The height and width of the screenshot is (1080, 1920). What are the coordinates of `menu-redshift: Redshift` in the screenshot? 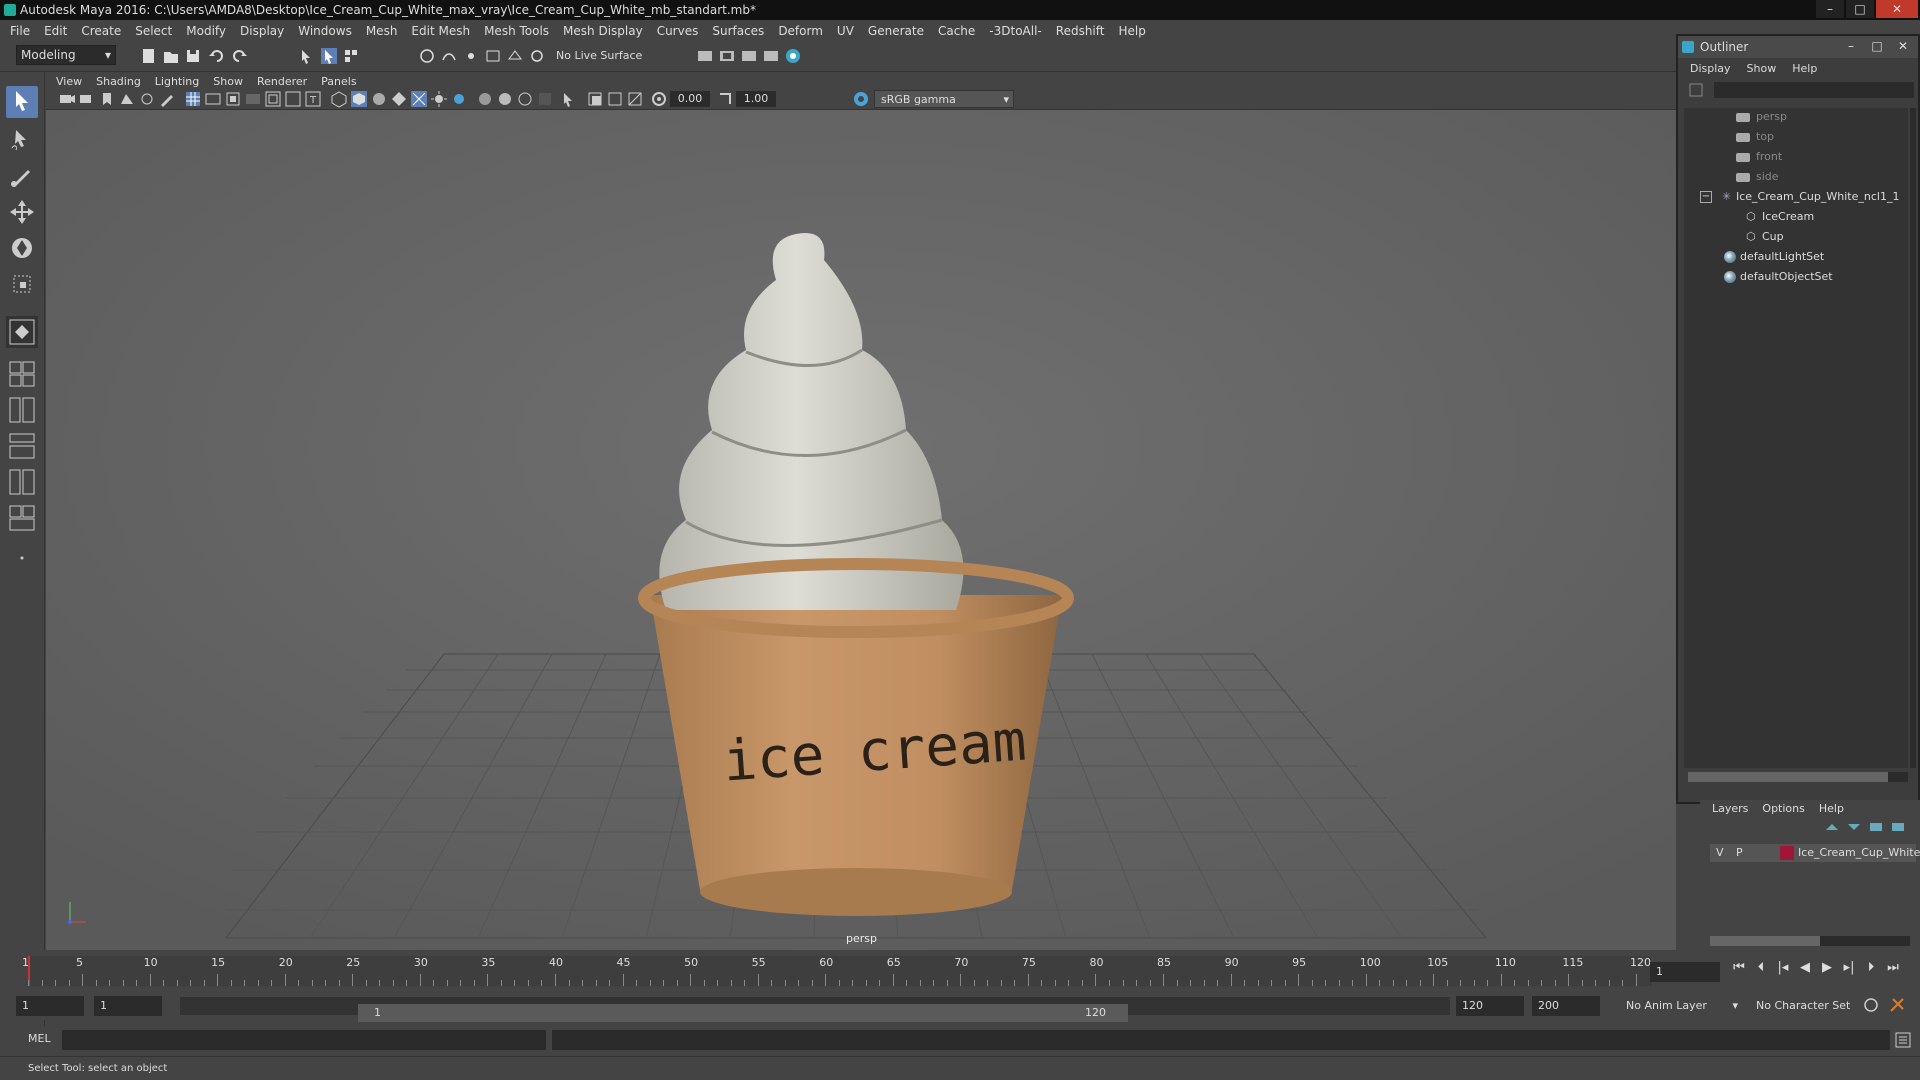 It's located at (1080, 31).